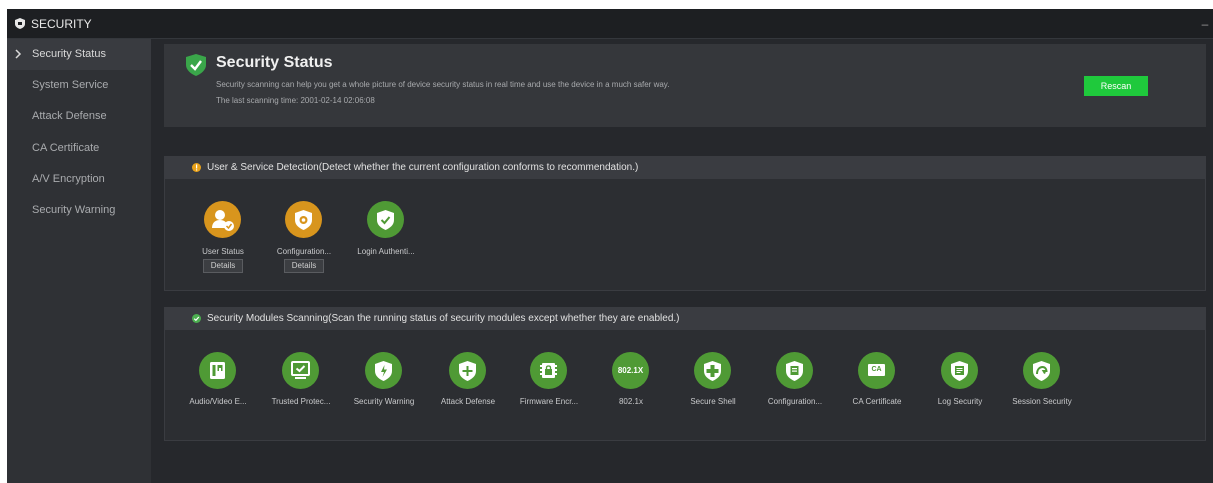 This screenshot has width=1213, height=483. I want to click on warning-dot-icon, so click(196, 167).